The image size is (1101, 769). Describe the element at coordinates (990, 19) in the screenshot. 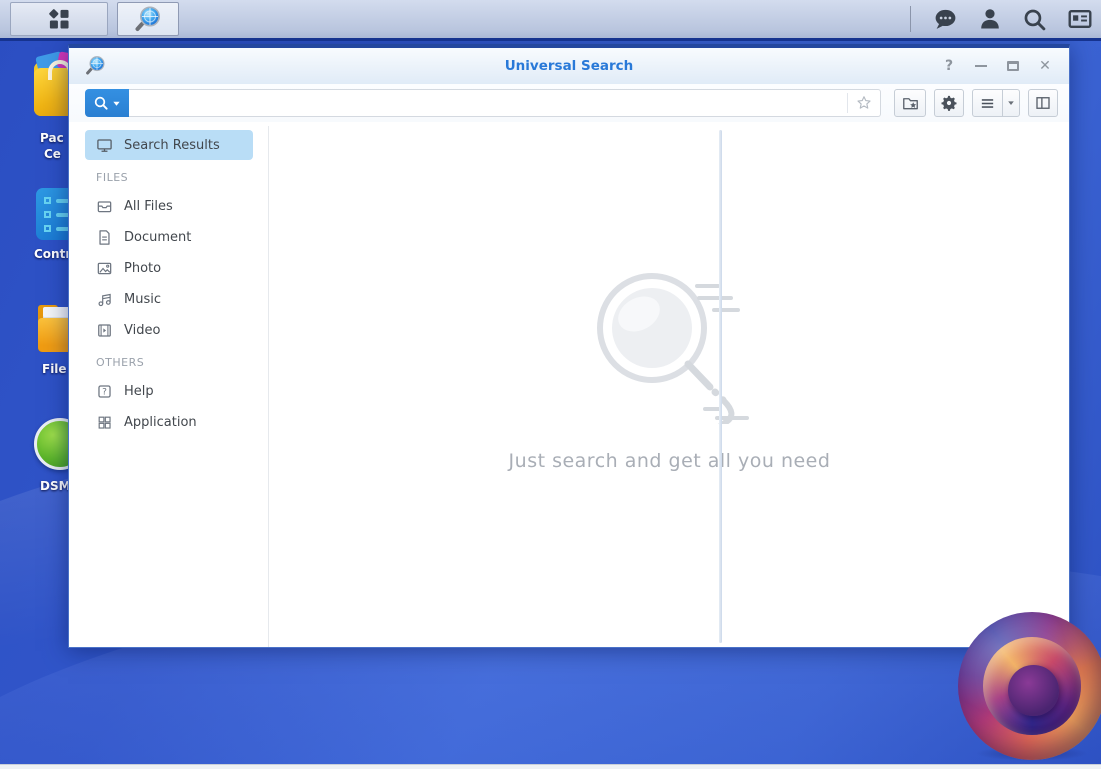

I see `user-icon` at that location.